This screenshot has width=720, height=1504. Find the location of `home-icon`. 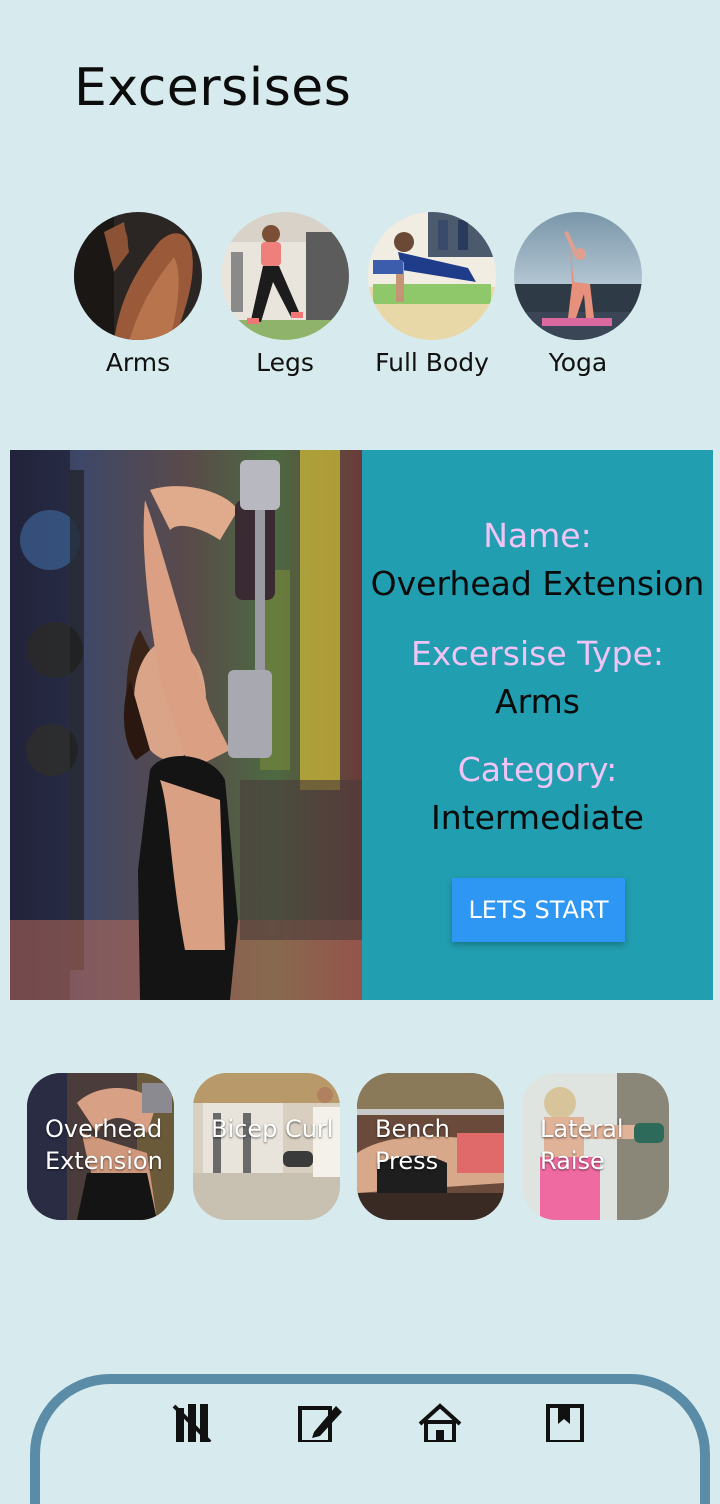

home-icon is located at coordinates (440, 1423).